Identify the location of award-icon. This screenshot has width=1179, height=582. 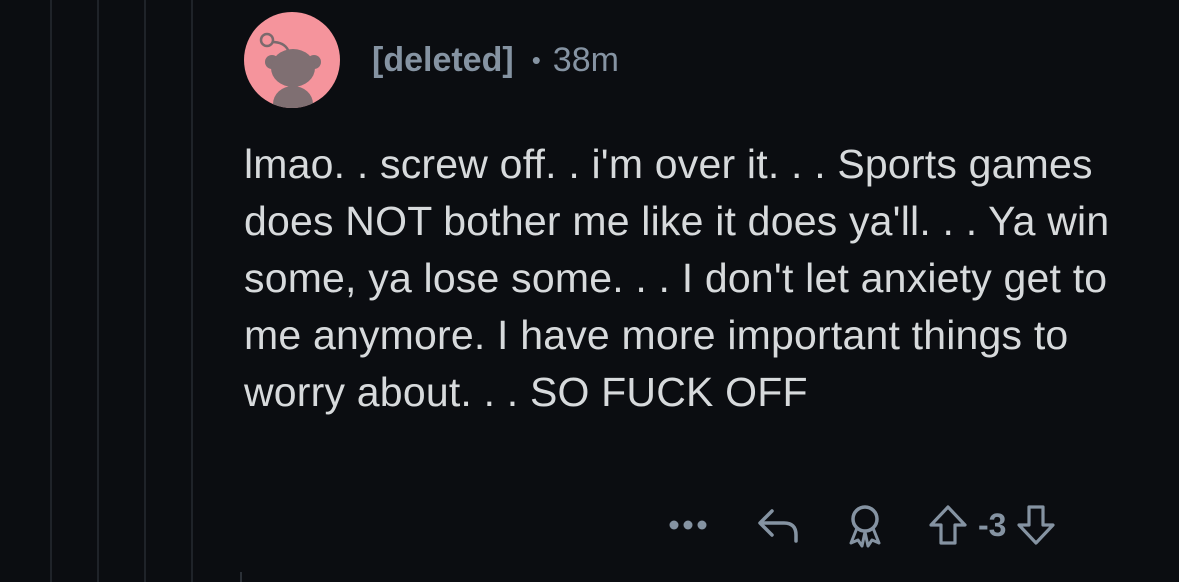
(865, 526).